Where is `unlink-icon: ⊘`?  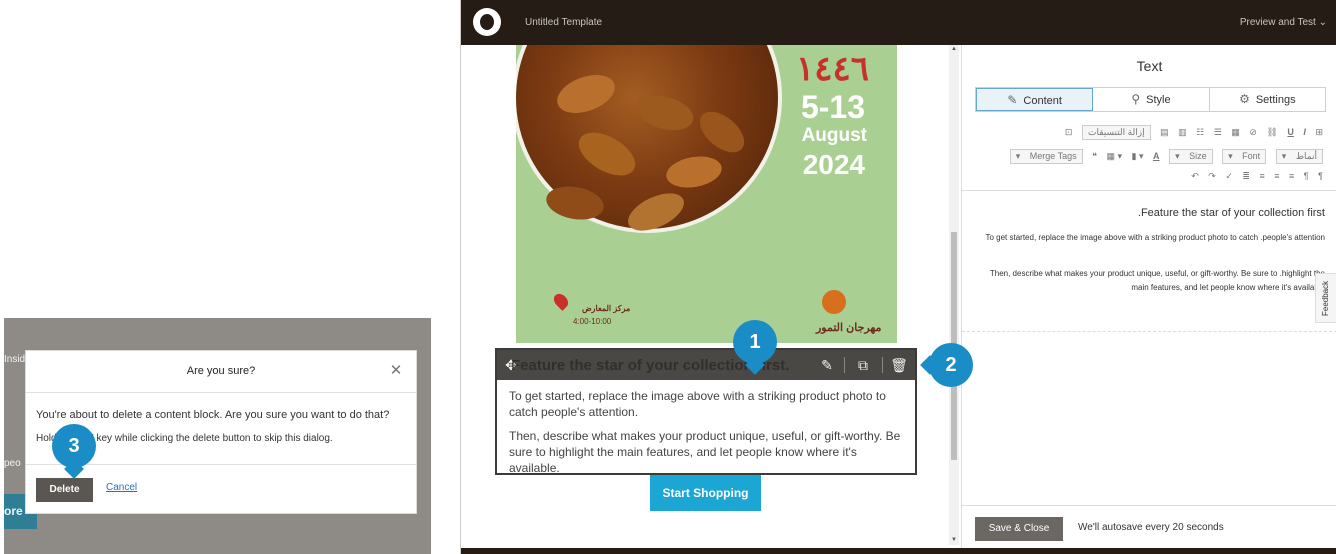 unlink-icon: ⊘ is located at coordinates (1253, 132).